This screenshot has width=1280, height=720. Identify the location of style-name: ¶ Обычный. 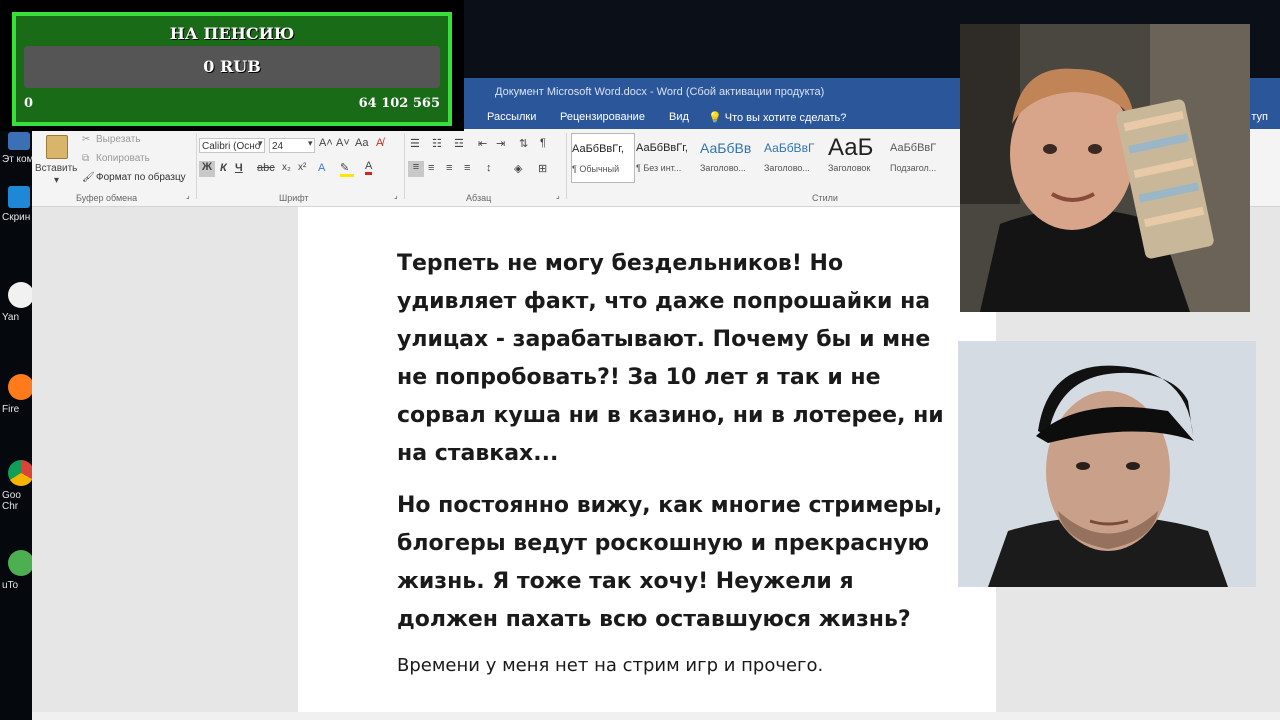
(596, 169).